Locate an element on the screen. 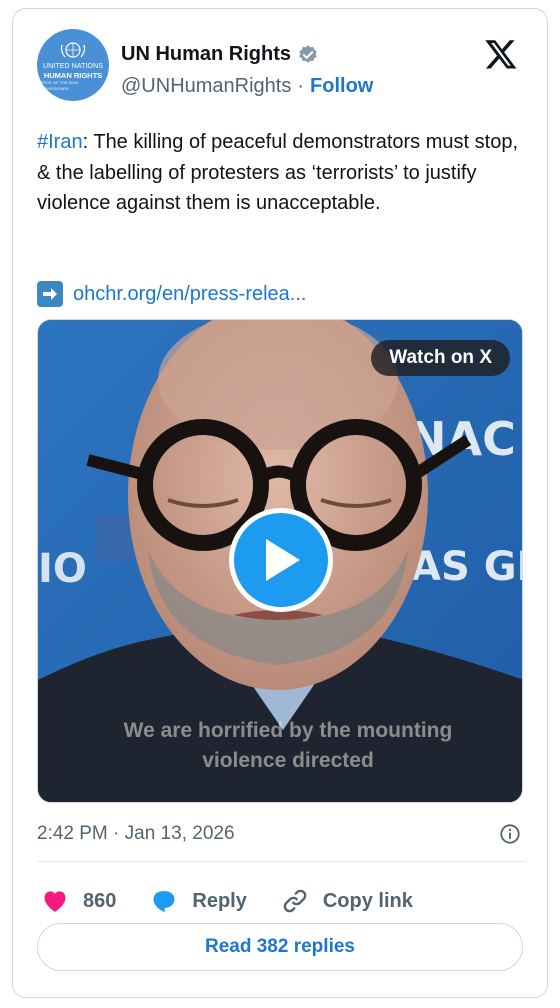 This screenshot has height=1008, width=560. name-row: UN Human Rights is located at coordinates (220, 54).